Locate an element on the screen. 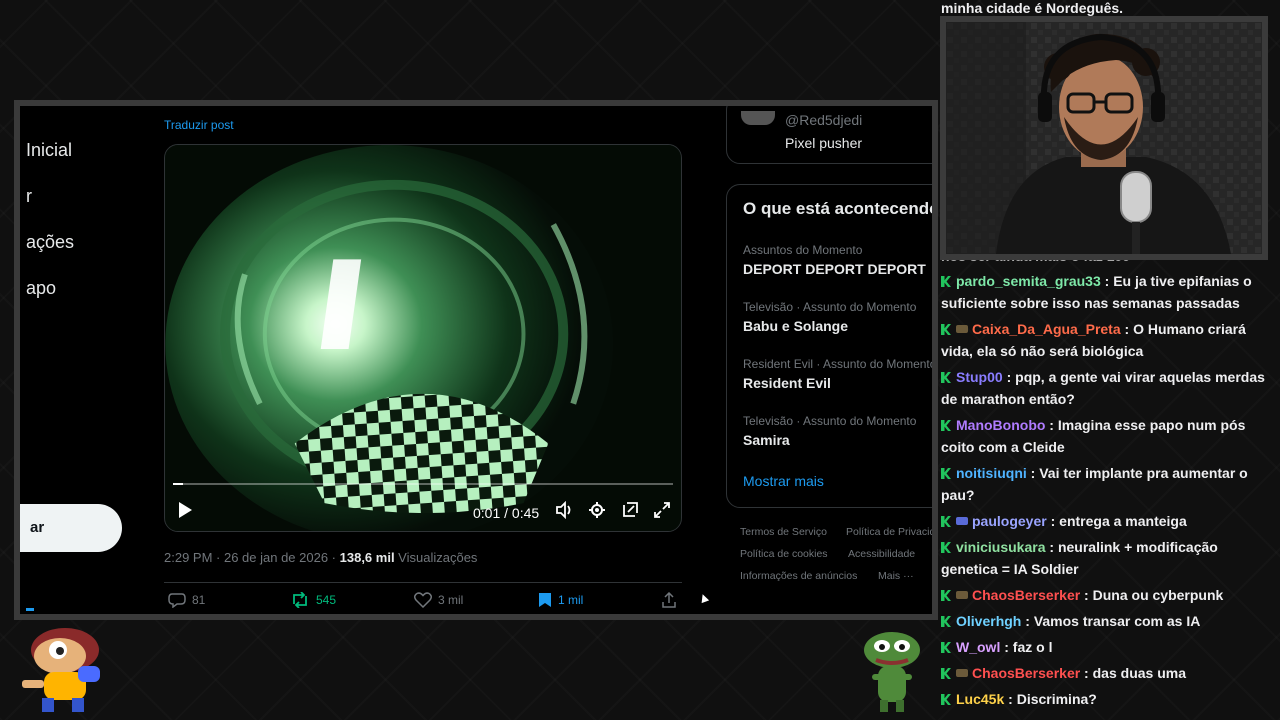 The width and height of the screenshot is (1280, 720). like-button: 3 mil is located at coordinates (438, 600).